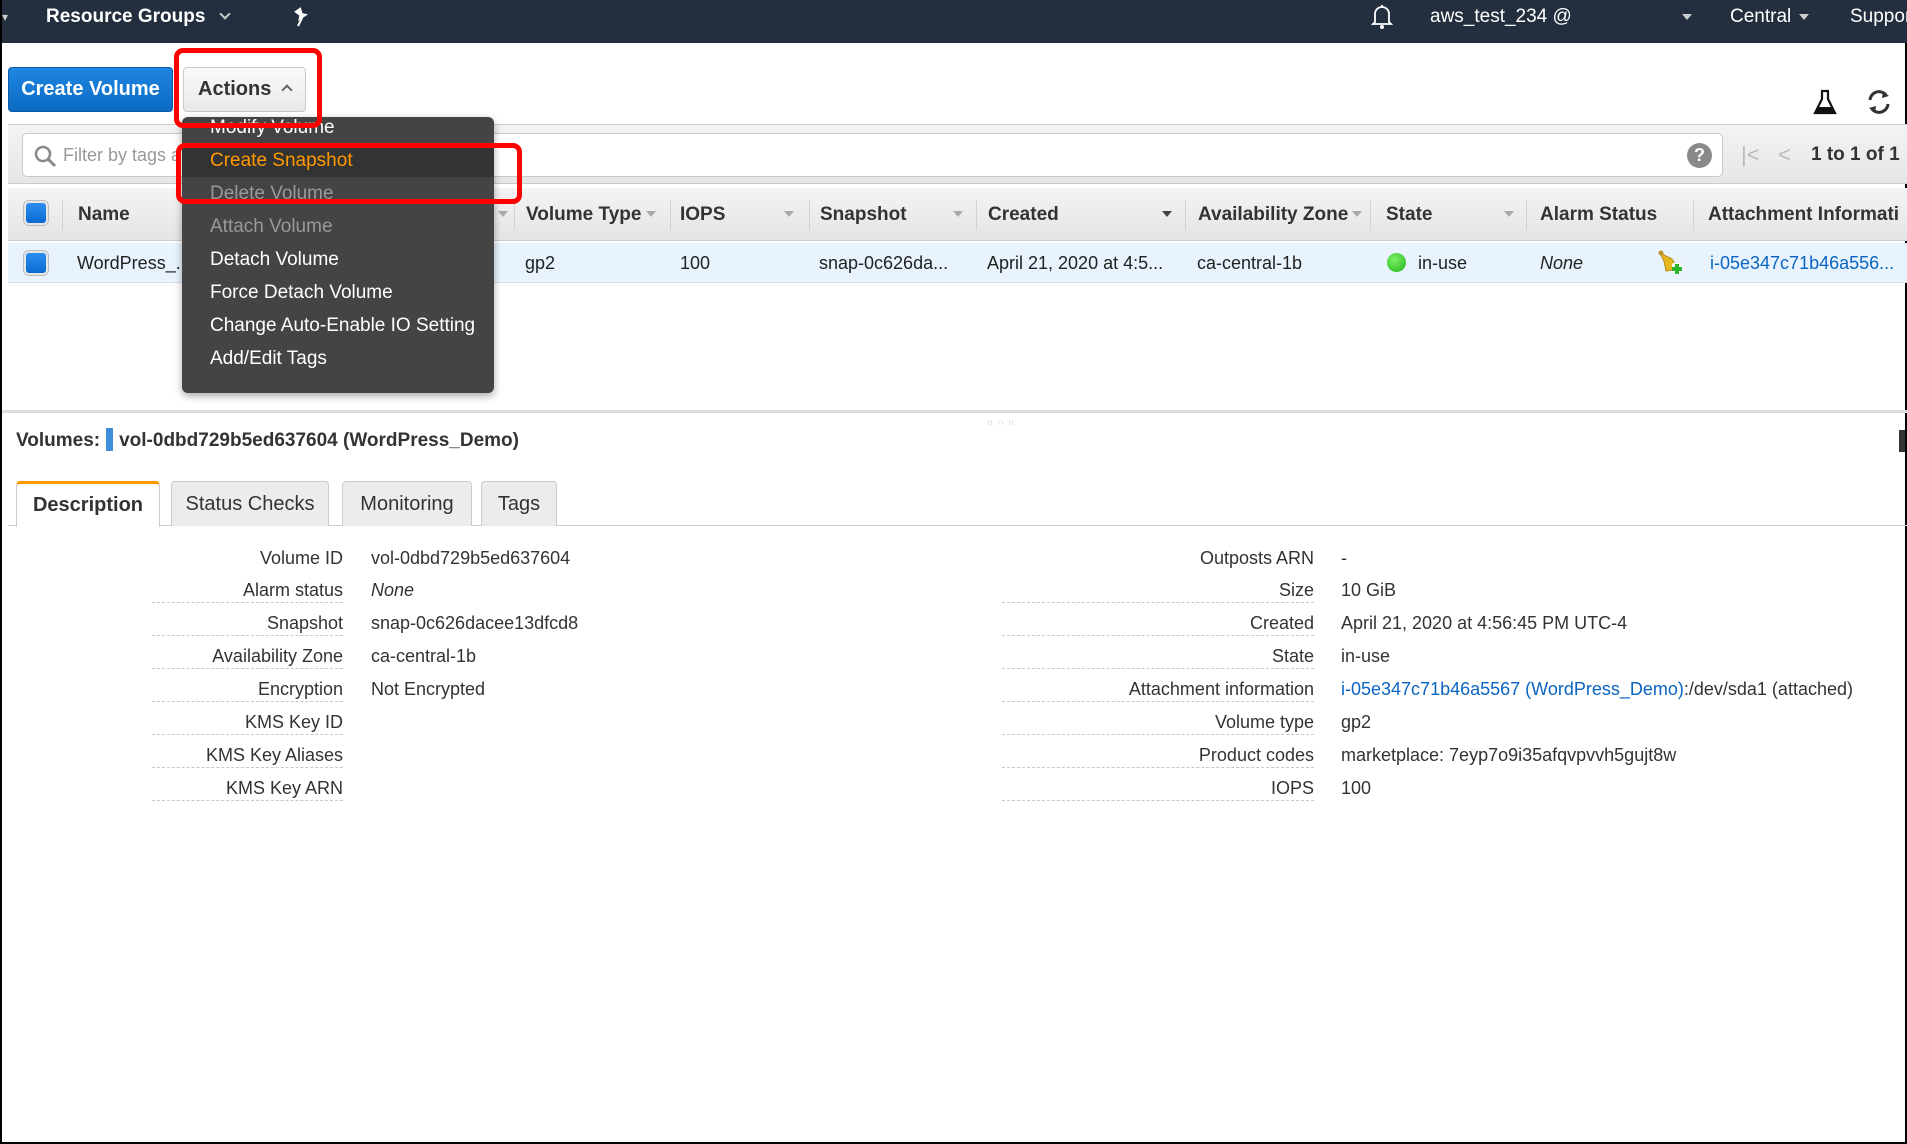 The image size is (1907, 1144). I want to click on label-snapshot: Snapshot, so click(247, 623).